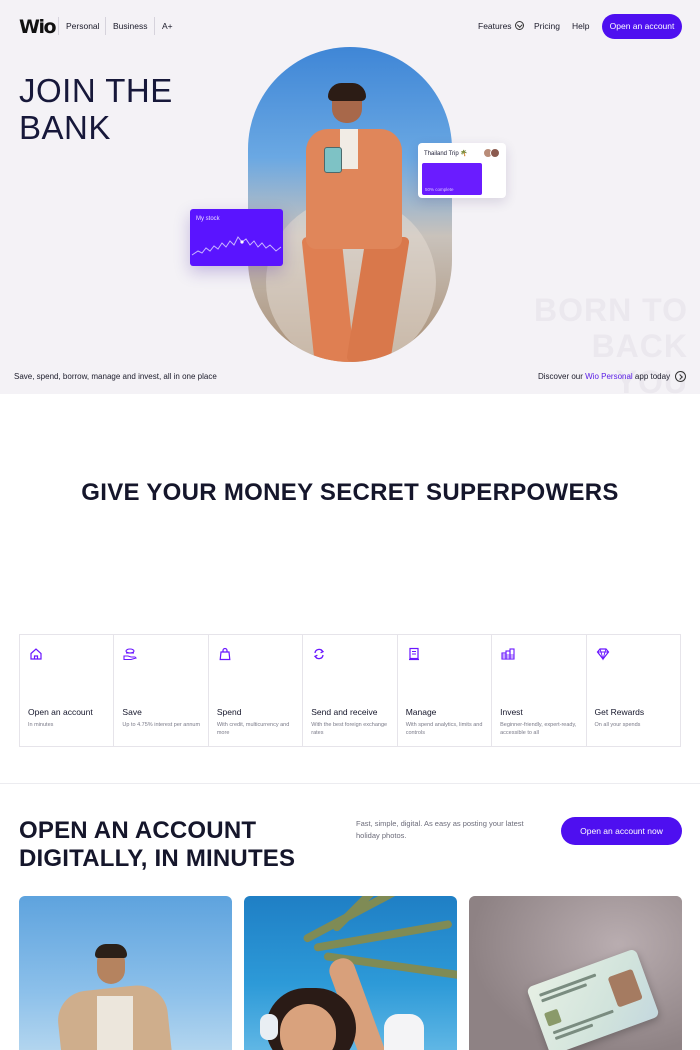  I want to click on feature-title: Get Rewards, so click(619, 712).